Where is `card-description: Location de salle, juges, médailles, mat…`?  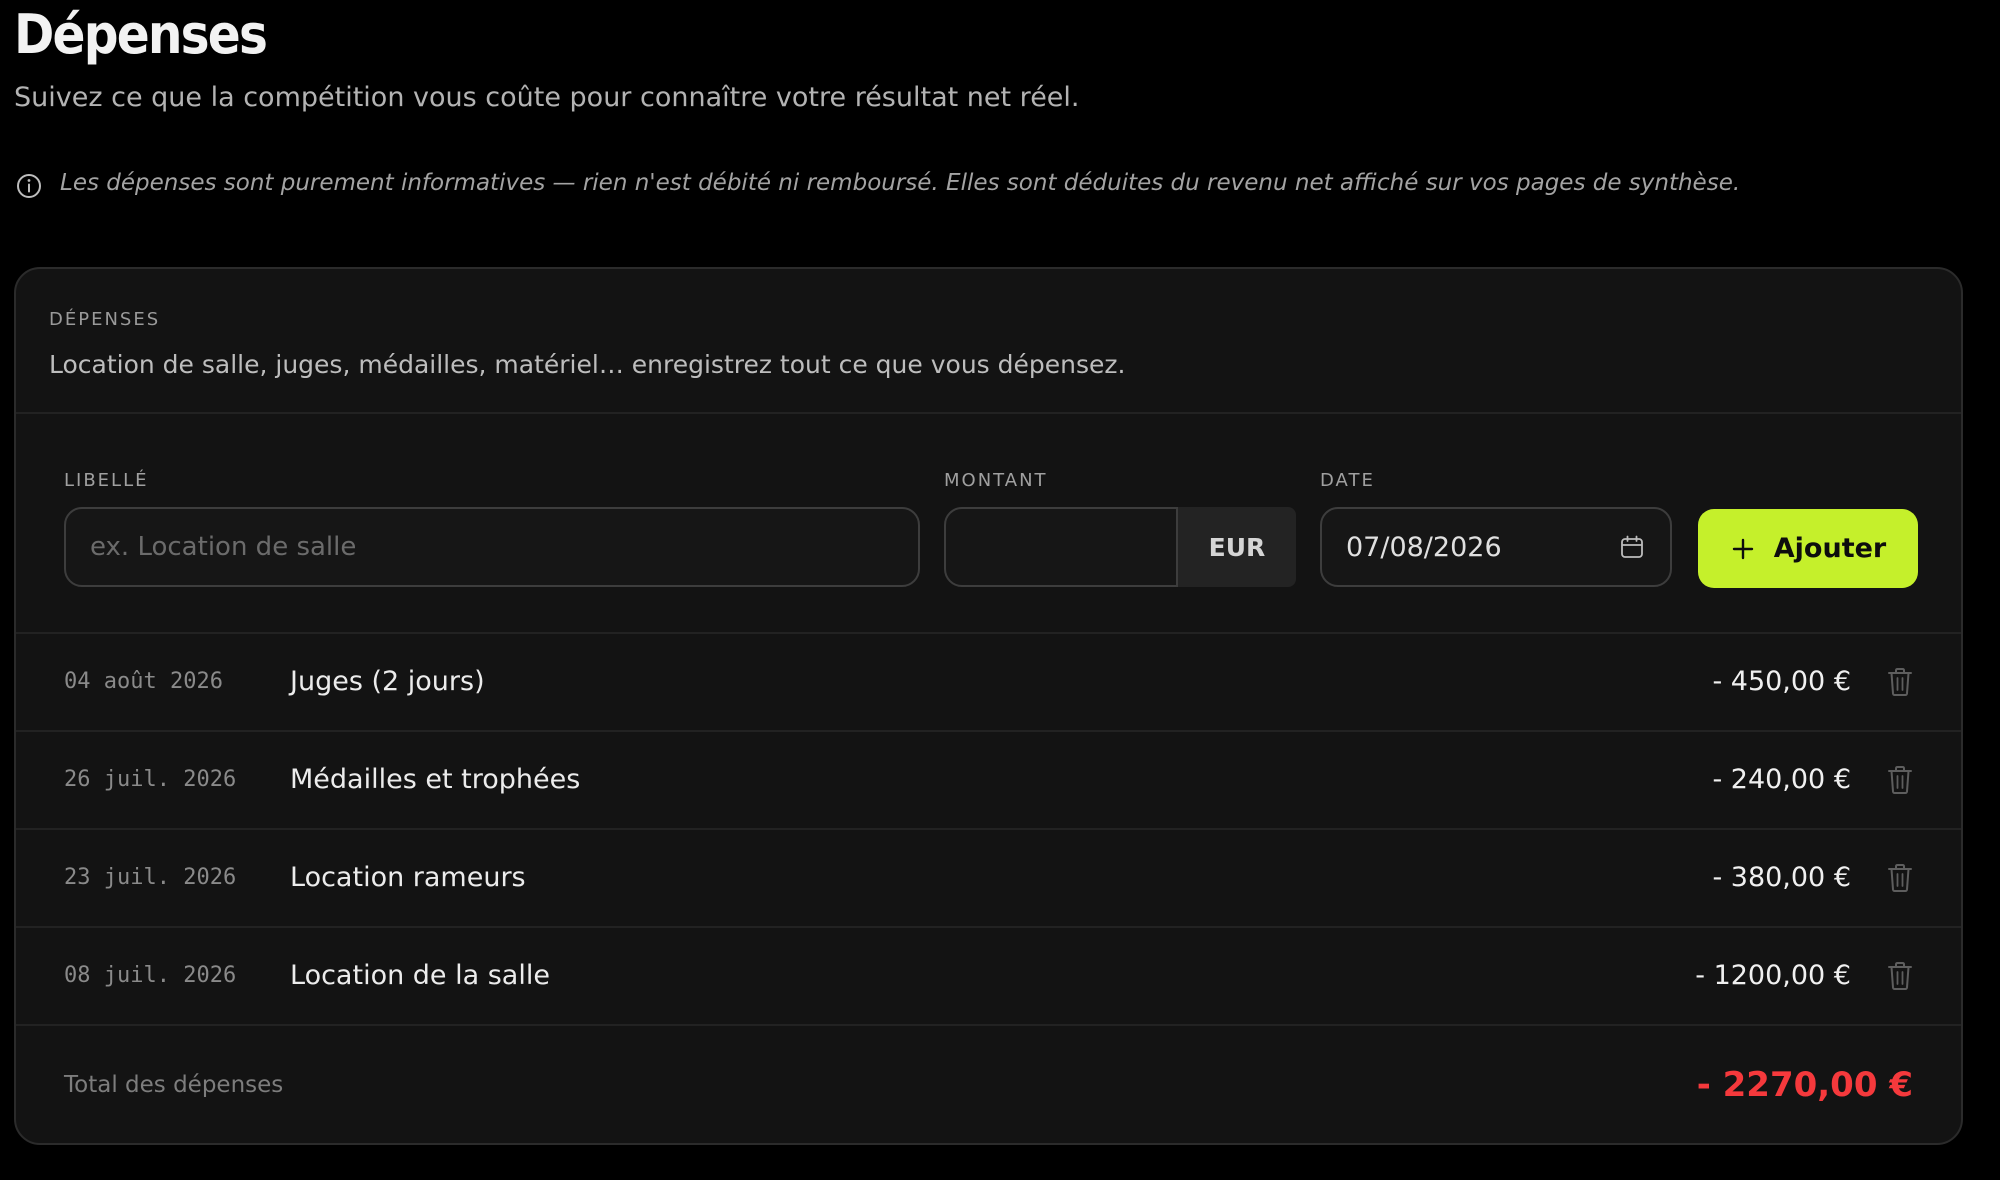
card-description: Location de salle, juges, médailles, mat… is located at coordinates (587, 364).